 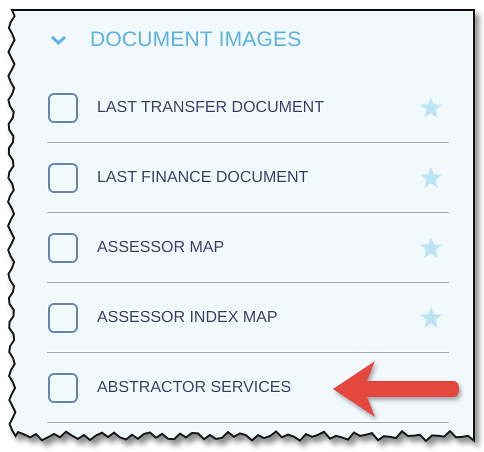 What do you see at coordinates (196, 40) in the screenshot?
I see `section-title: DOCUMENT IMAGES` at bounding box center [196, 40].